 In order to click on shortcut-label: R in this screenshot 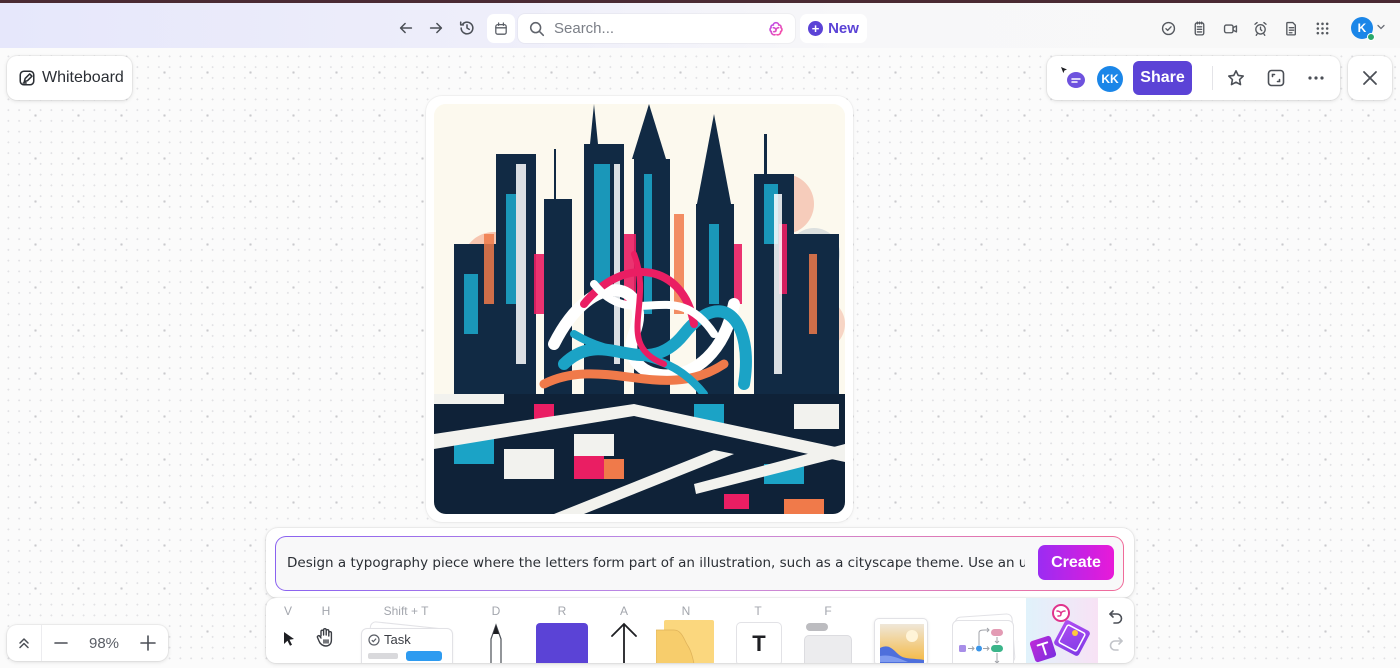, I will do `click(562, 611)`.